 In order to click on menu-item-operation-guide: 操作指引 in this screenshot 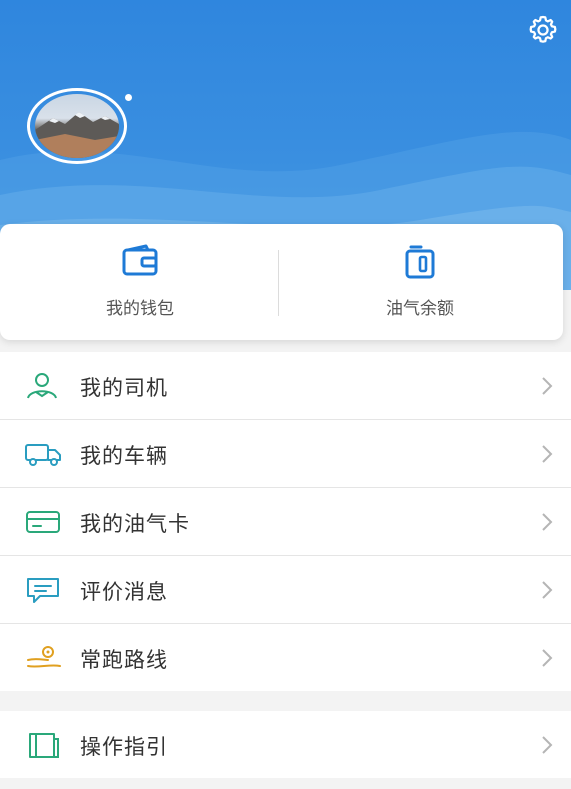, I will do `click(285, 744)`.